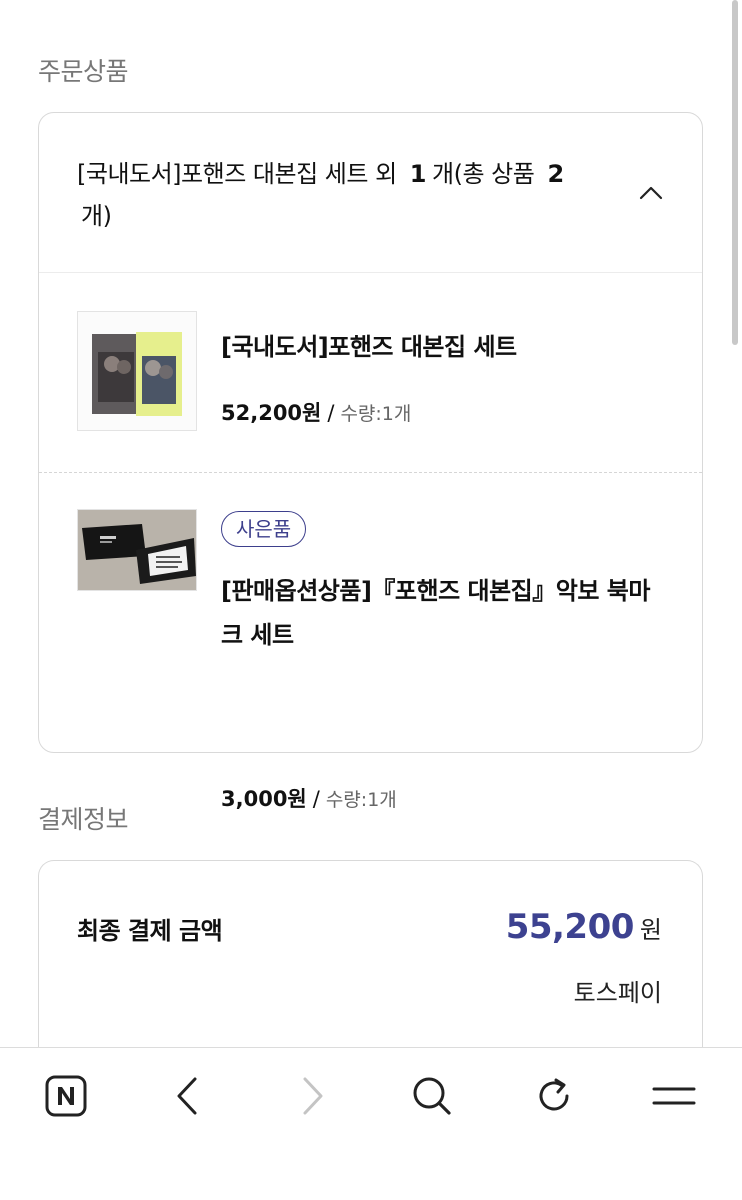 The height and width of the screenshot is (1200, 742). I want to click on search-icon, so click(432, 1096).